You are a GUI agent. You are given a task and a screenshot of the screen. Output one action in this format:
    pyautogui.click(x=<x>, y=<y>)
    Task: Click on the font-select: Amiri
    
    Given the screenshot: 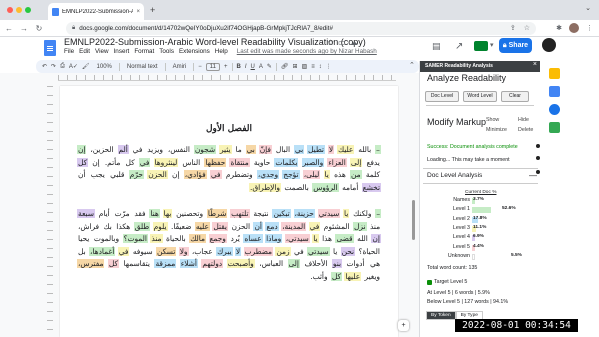 What is the action you would take?
    pyautogui.click(x=180, y=67)
    